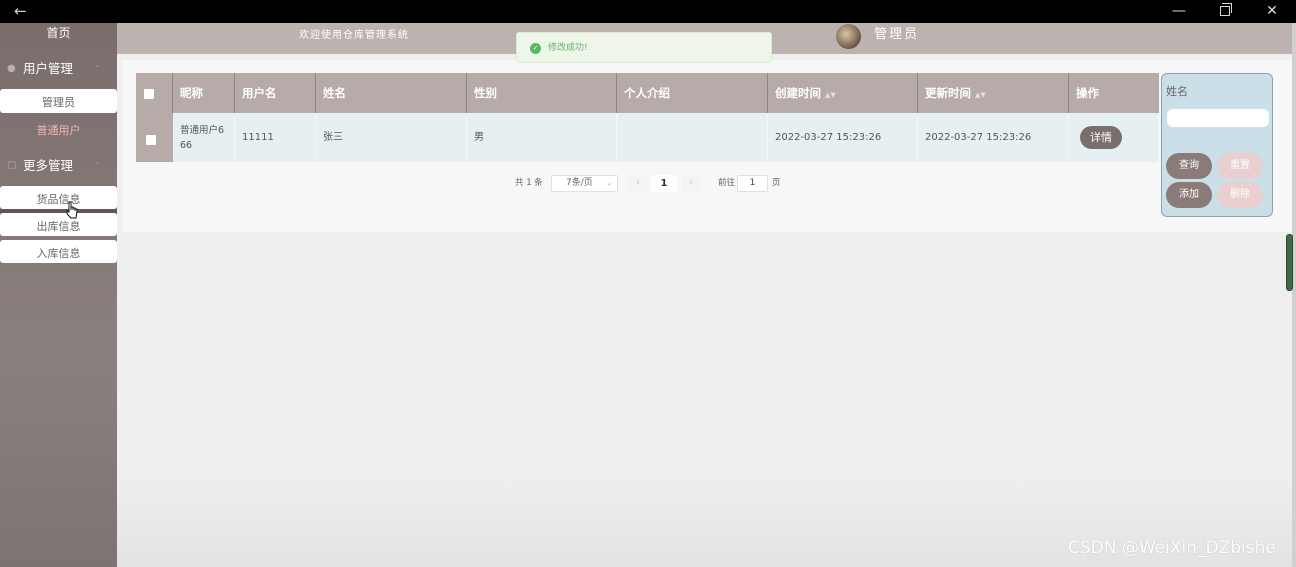  Describe the element at coordinates (896, 35) in the screenshot. I see `current-user-name: 管理员` at that location.